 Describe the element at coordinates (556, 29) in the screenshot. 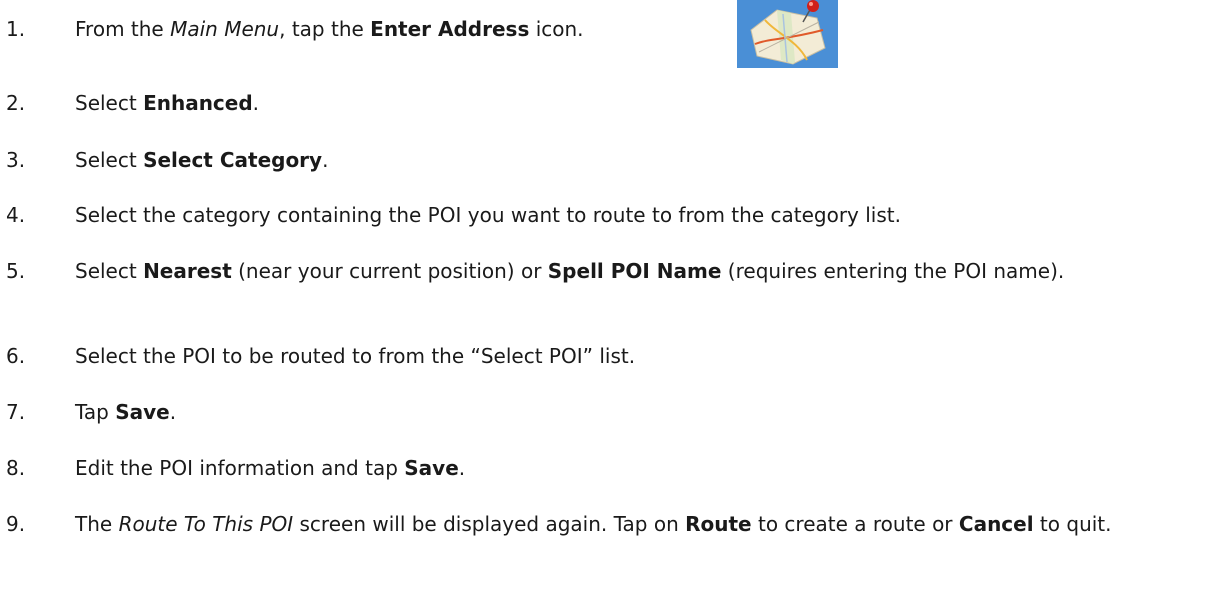

I see `text-run: icon.` at that location.